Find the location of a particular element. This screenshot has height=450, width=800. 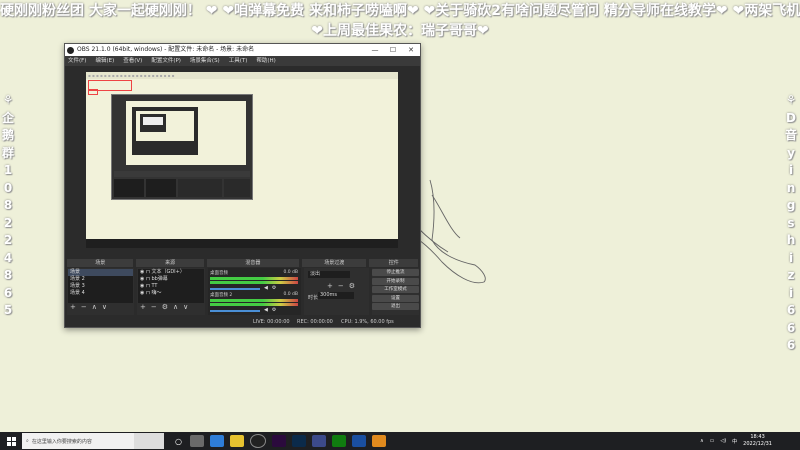

vertical-char: D is located at coordinates (791, 117).